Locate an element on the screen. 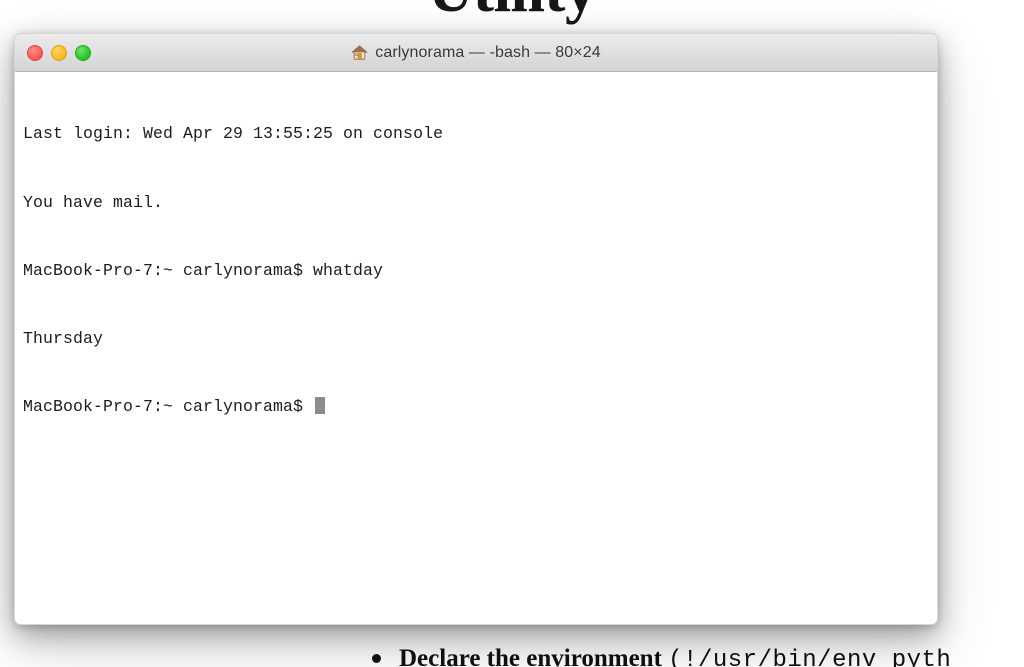 This screenshot has width=1024, height=667. window-title-group: carlynorama — -bash — 80×24 is located at coordinates (476, 52).